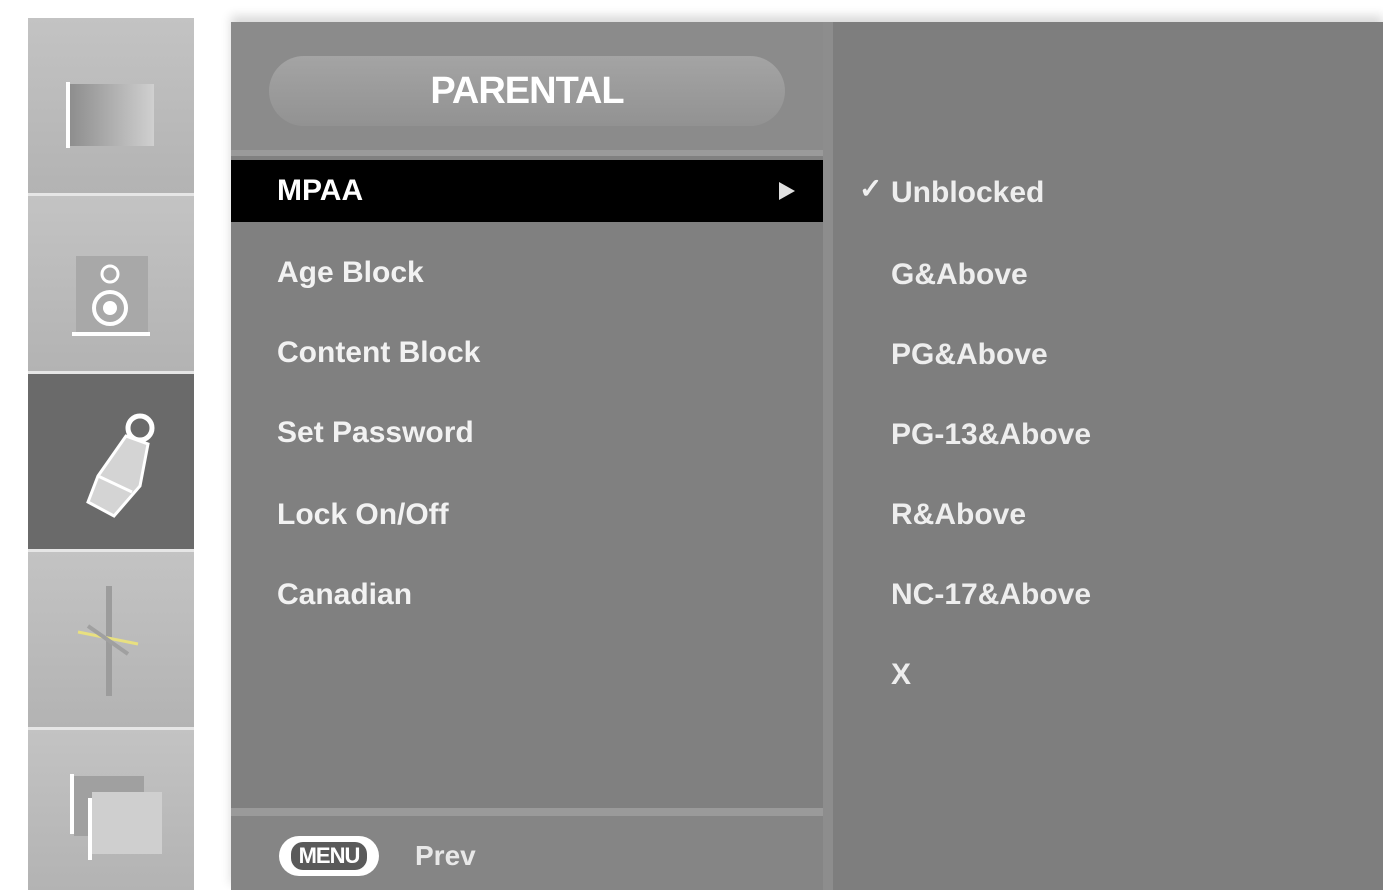 This screenshot has width=1383, height=890. Describe the element at coordinates (375, 432) in the screenshot. I see `menu-item-label: Set Password` at that location.